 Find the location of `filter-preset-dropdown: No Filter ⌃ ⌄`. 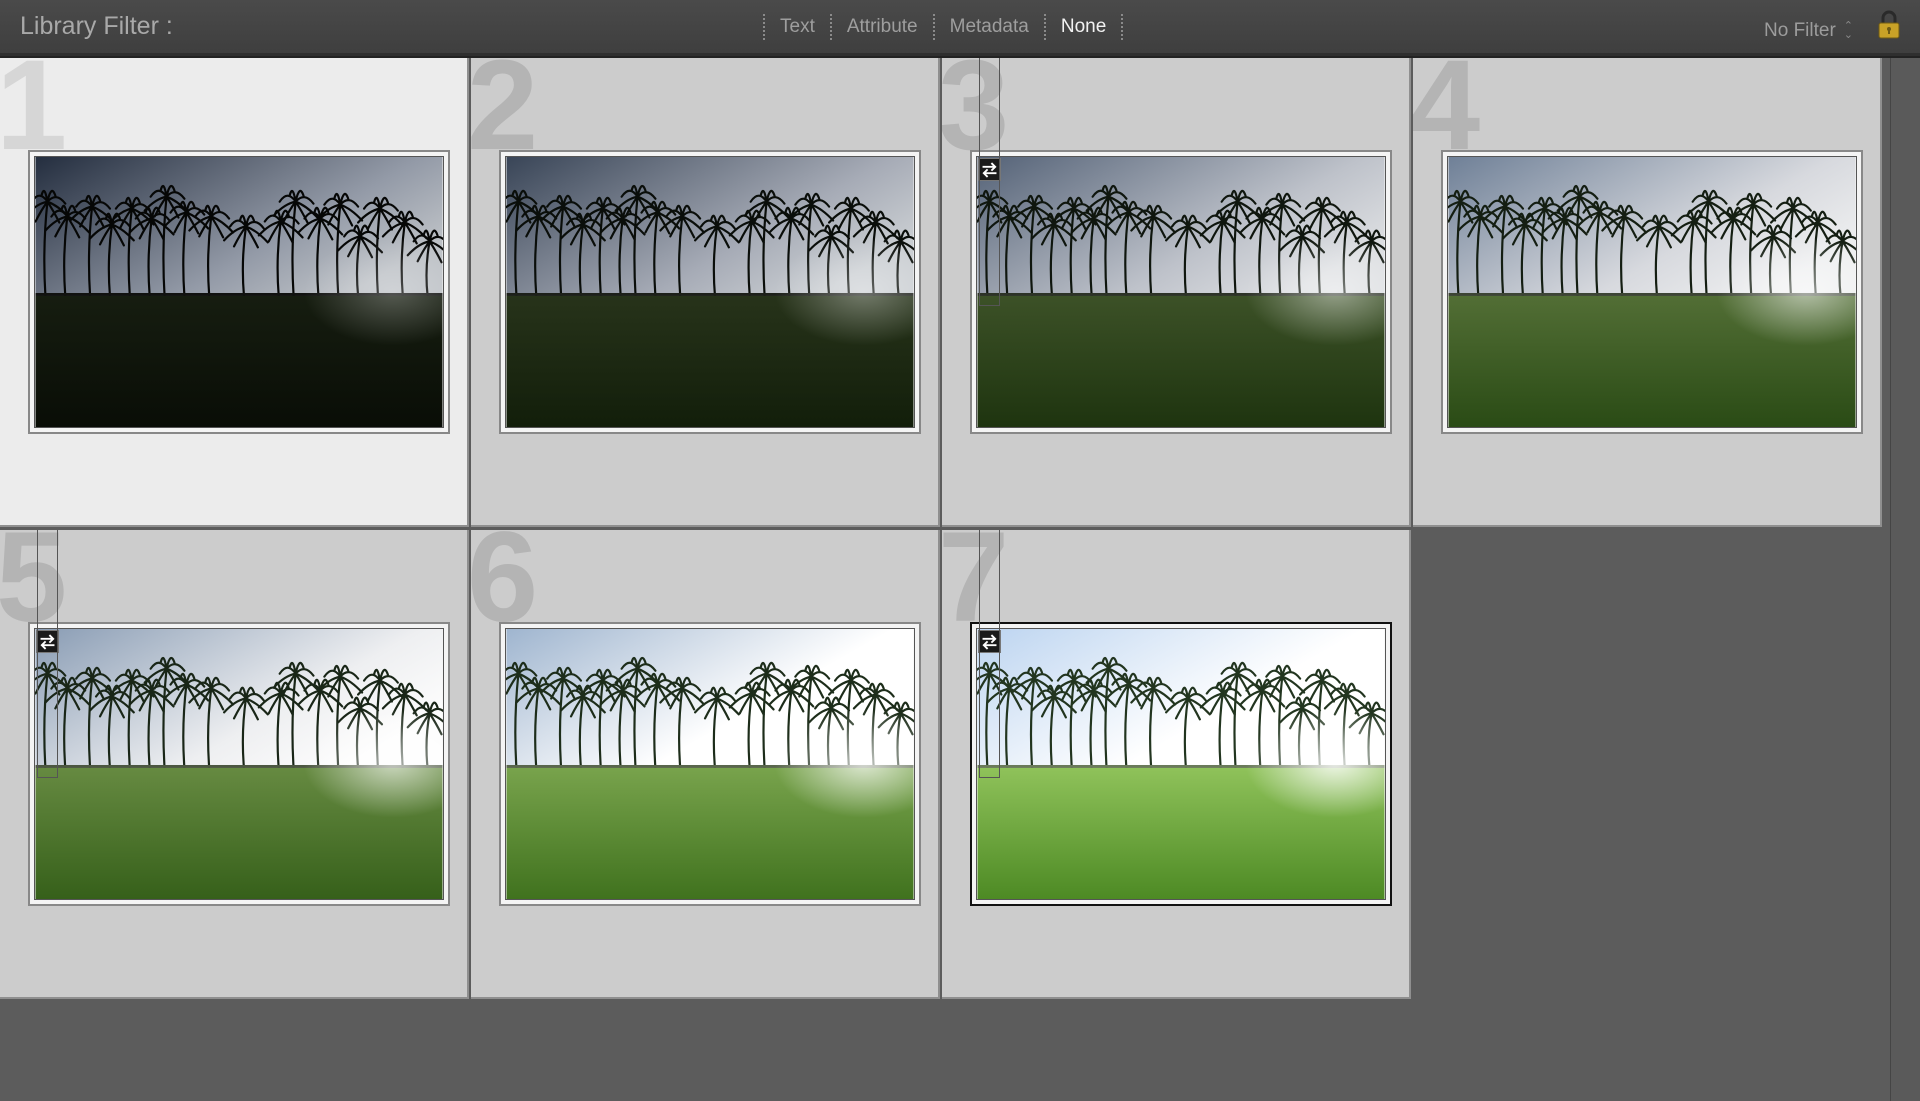

filter-preset-dropdown: No Filter ⌃ ⌄ is located at coordinates (1808, 31).